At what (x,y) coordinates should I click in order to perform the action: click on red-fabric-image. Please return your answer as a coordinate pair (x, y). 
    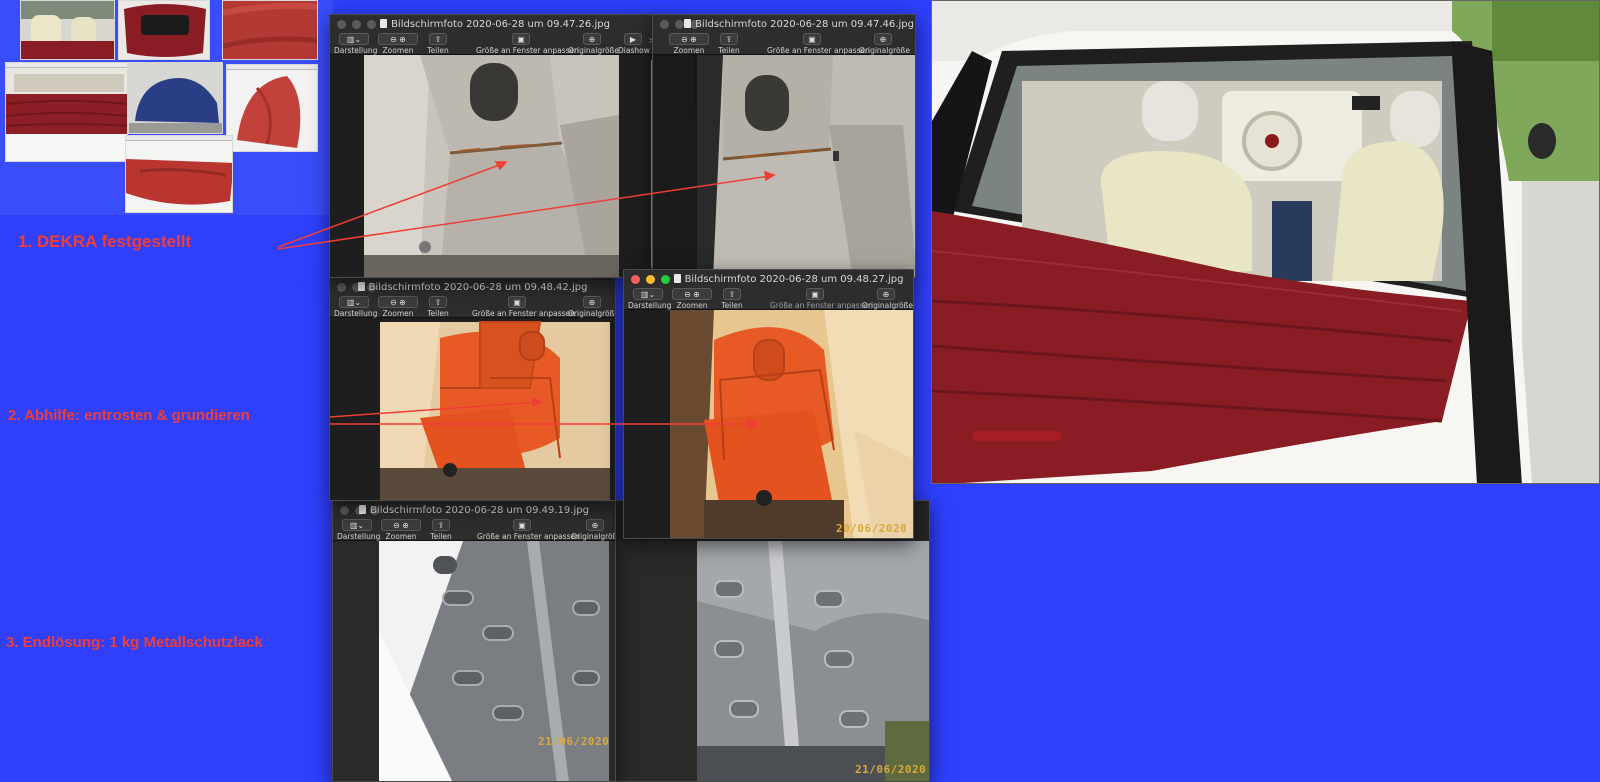
    Looking at the image, I should click on (270, 30).